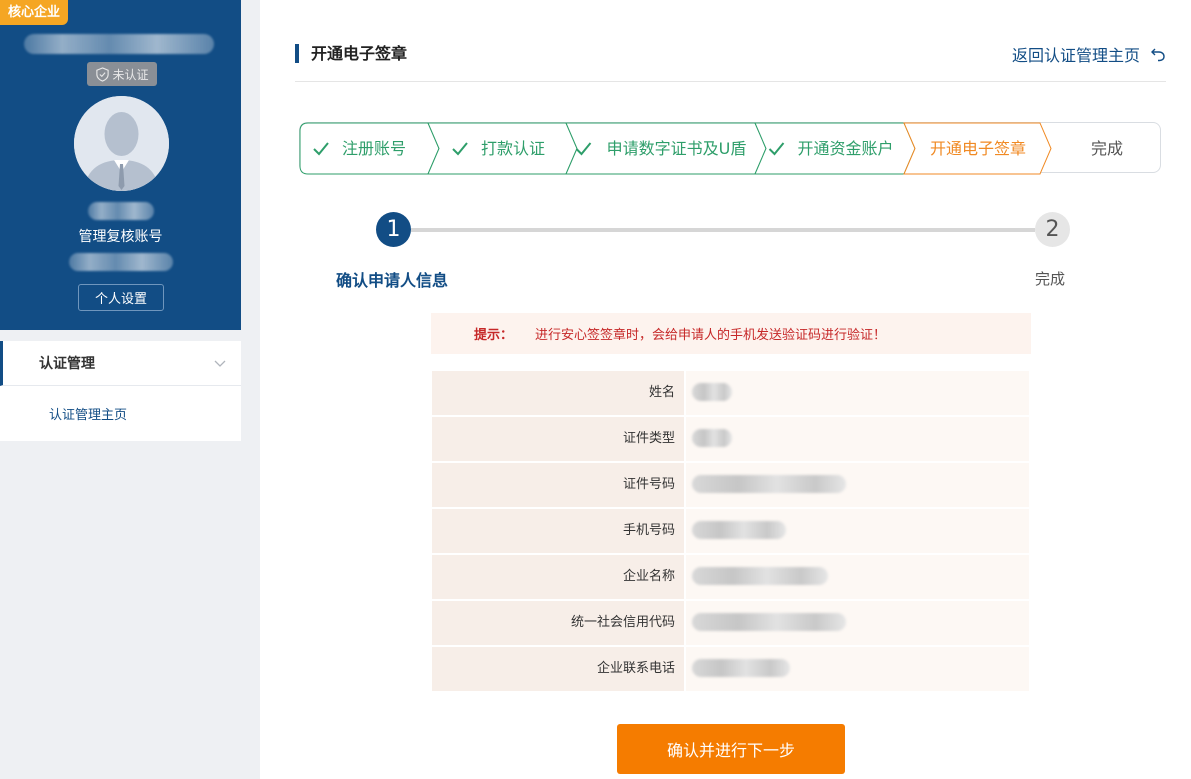 Image resolution: width=1191 pixels, height=779 pixels. I want to click on step-5: 开通电子签章, so click(977, 148).